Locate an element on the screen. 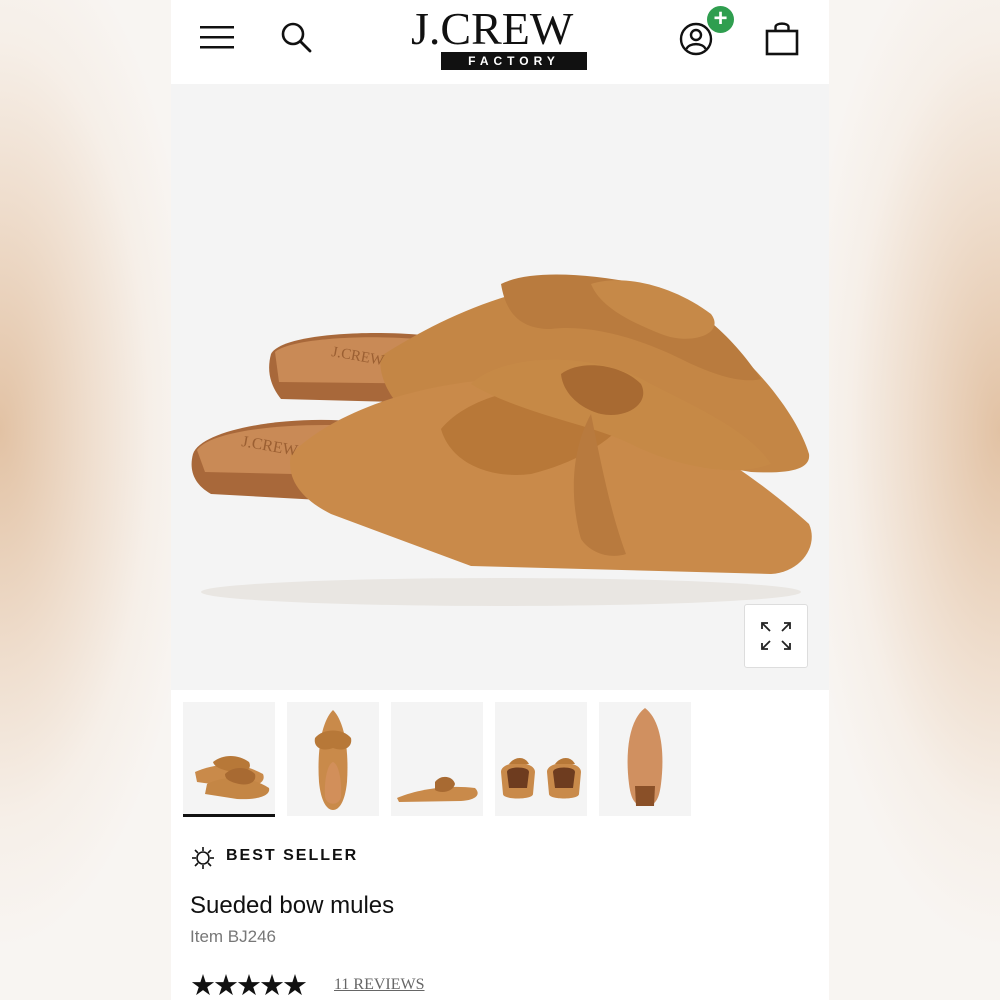 Image resolution: width=1000 pixels, height=1000 pixels. expand-image-button is located at coordinates (776, 636).